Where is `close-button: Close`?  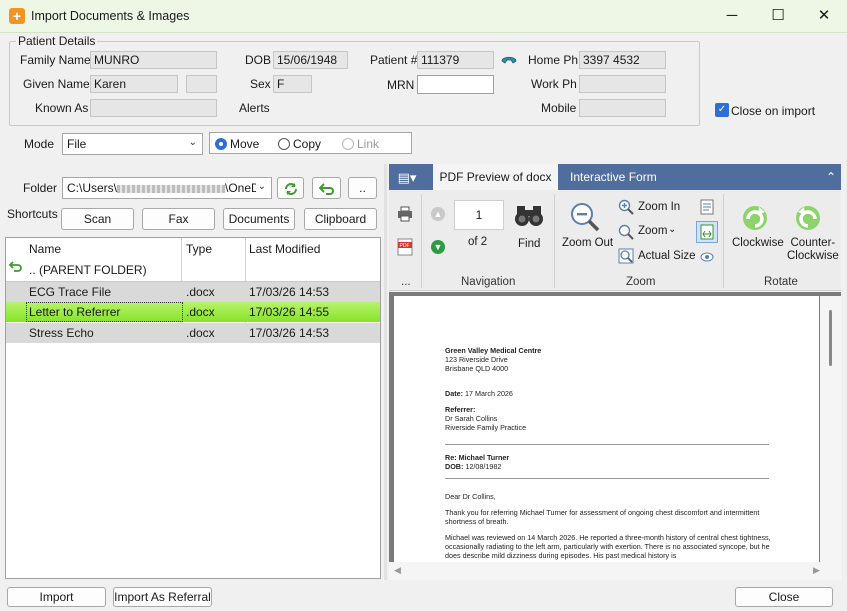 close-button: Close is located at coordinates (784, 597).